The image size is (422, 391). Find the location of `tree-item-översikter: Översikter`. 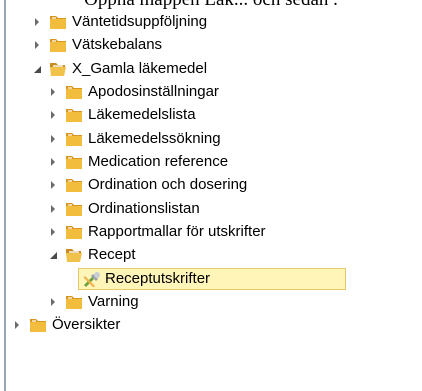

tree-item-översikter: Översikter is located at coordinates (214, 325).